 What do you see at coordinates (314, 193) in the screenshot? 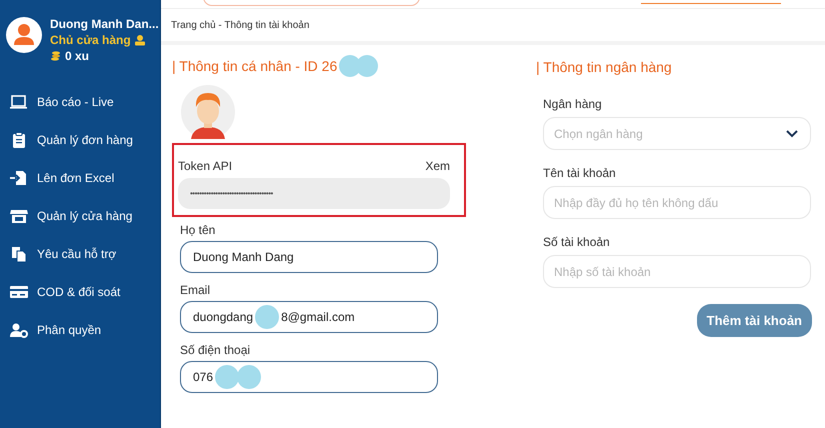
I see `token-field: ••••••••••••••••••••••••••••••••••••` at bounding box center [314, 193].